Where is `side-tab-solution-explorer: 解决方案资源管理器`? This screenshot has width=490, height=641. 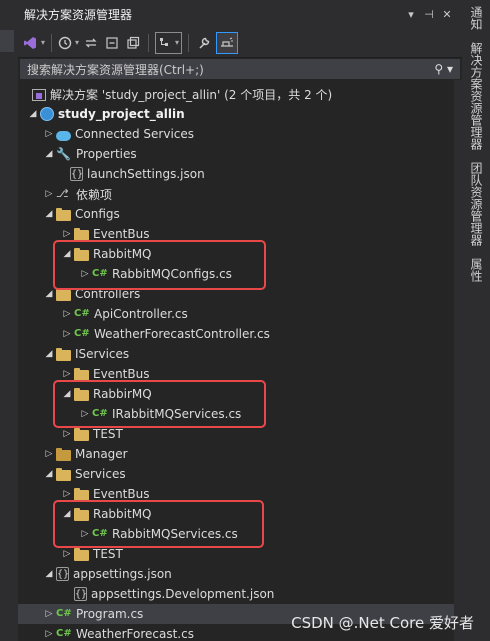
side-tab-solution-explorer: 解决方案资源管理器 is located at coordinates (476, 96).